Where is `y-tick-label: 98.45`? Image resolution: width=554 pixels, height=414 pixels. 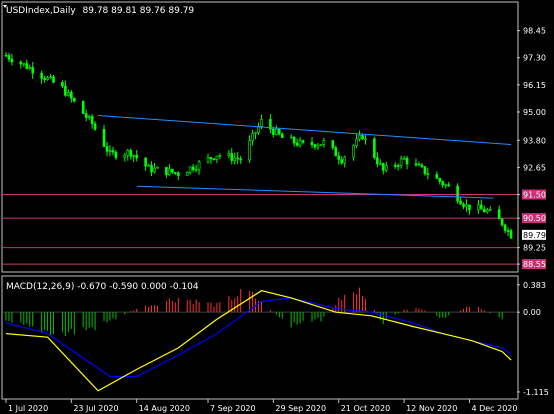
y-tick-label: 98.45 is located at coordinates (534, 31).